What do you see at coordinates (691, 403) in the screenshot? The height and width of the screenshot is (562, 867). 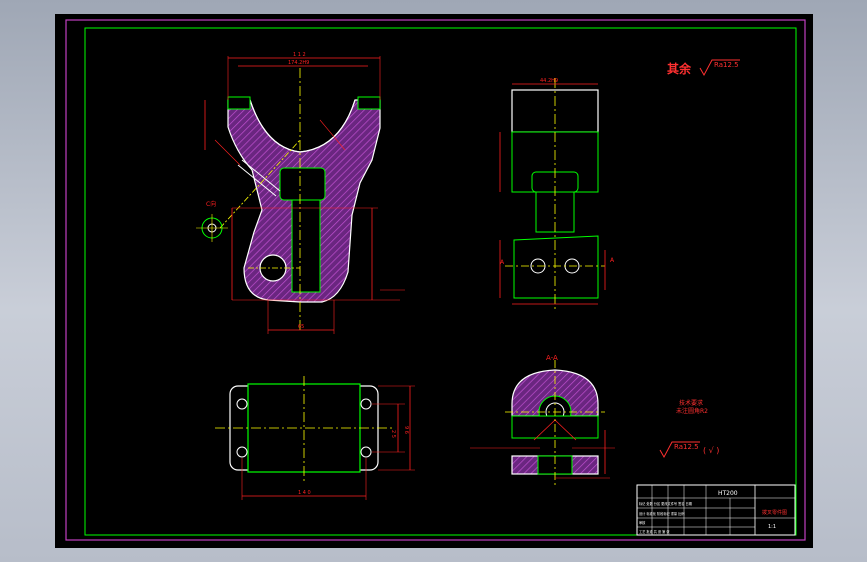 I see `tech-req-title: 技术要求` at bounding box center [691, 403].